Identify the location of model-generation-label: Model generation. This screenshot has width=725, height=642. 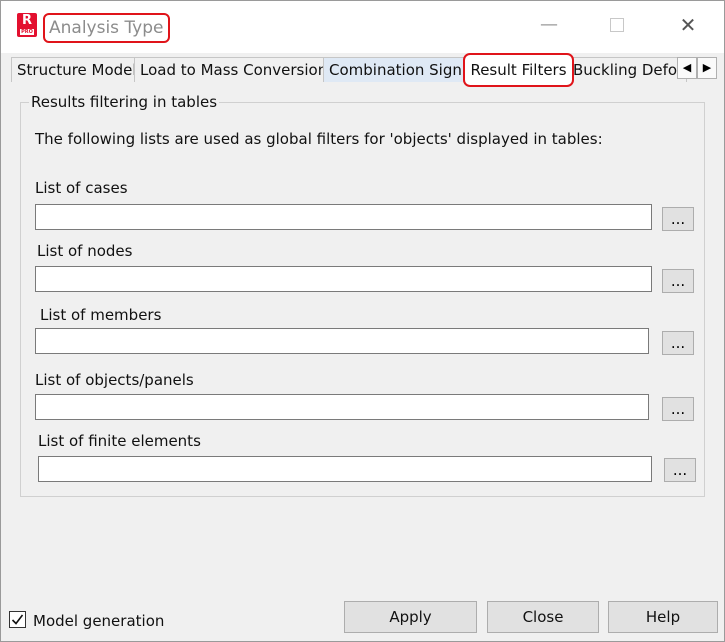
(99, 621).